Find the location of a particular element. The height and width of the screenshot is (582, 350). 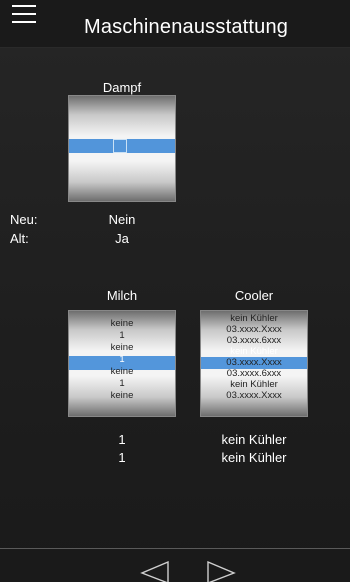

dampf-neu-value: Nein is located at coordinates (122, 219).